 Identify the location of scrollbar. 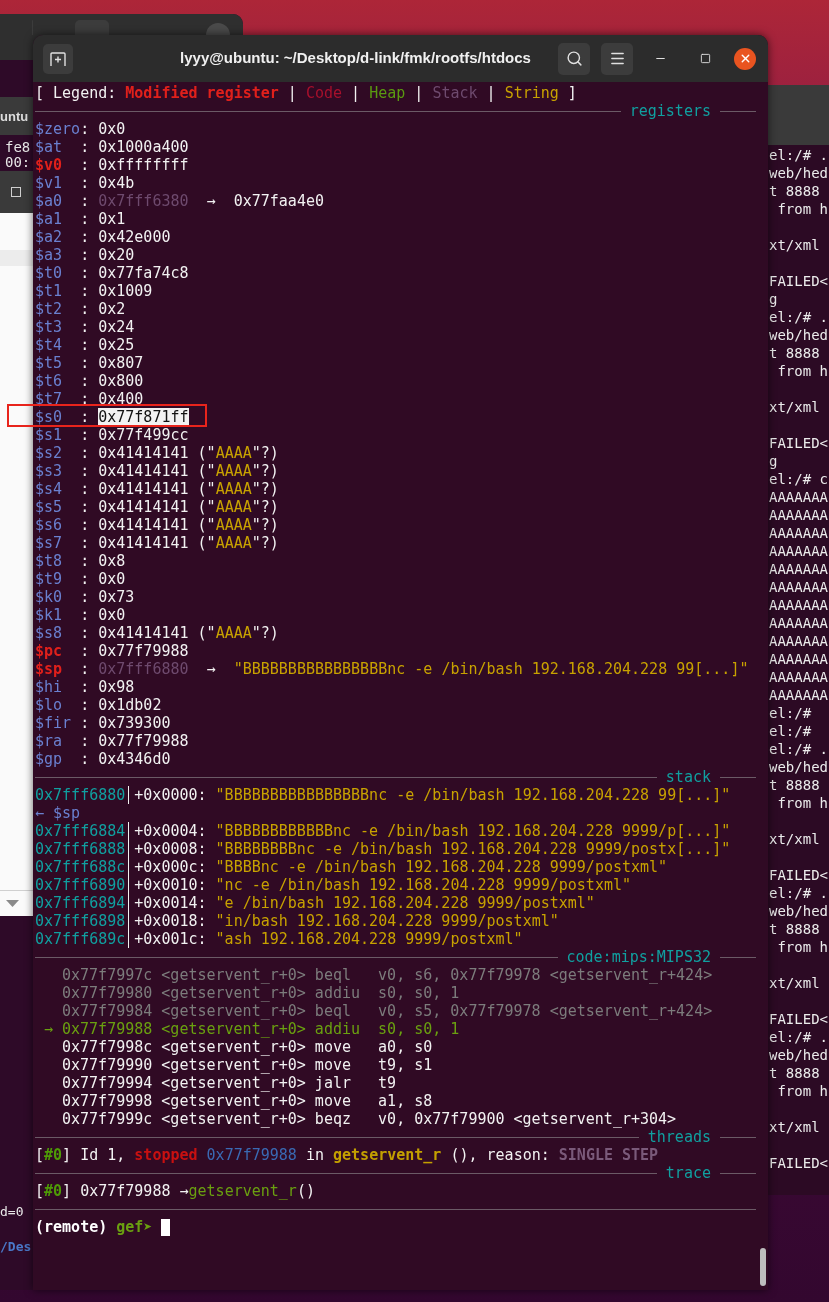
(763, 1267).